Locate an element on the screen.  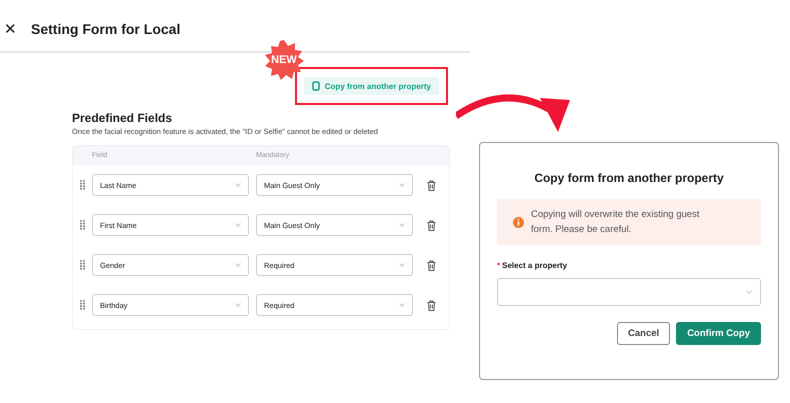
close-icon: ✕ is located at coordinates (10, 29).